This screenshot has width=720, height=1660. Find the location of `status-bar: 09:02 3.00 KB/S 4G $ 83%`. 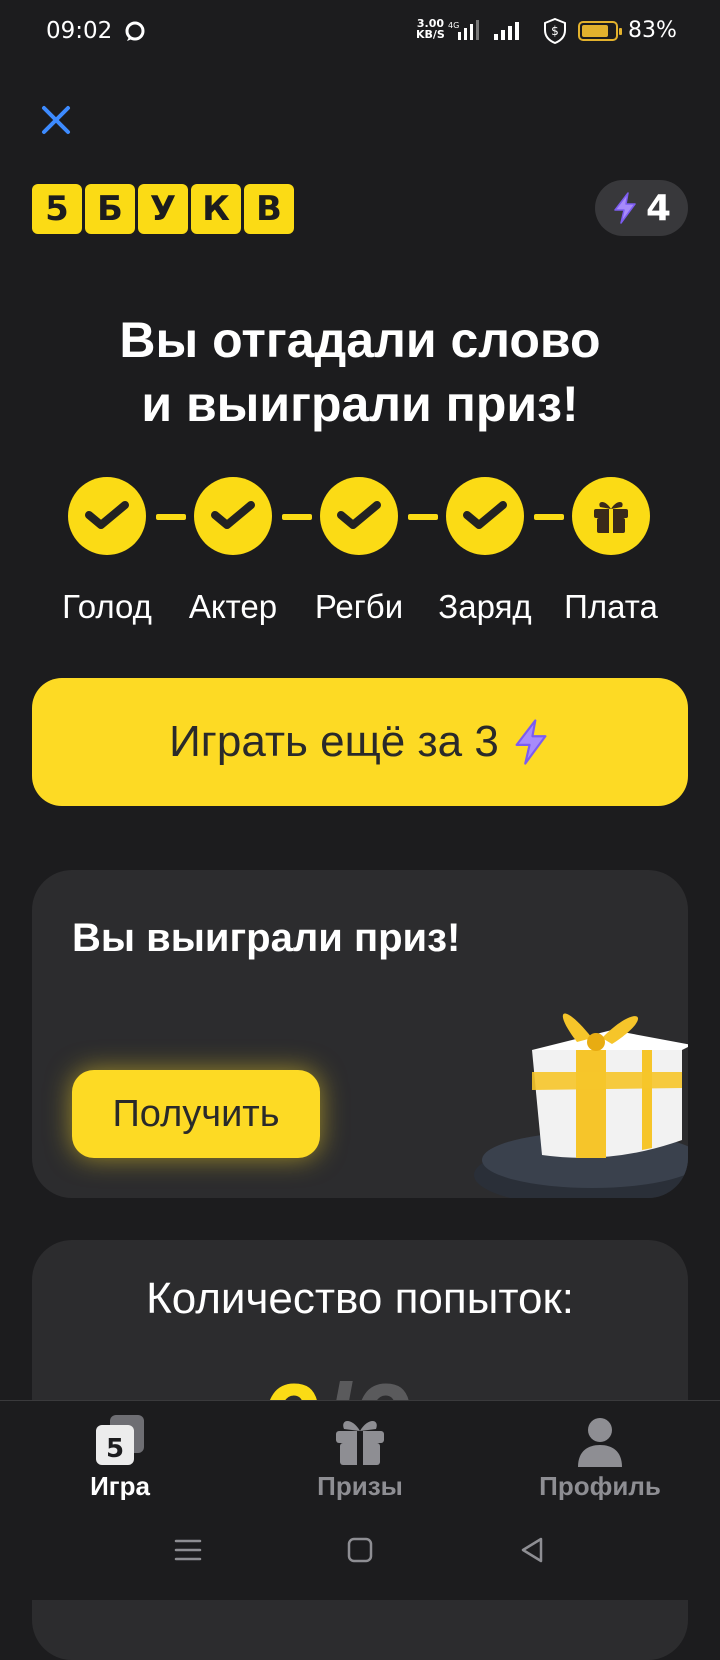

status-bar: 09:02 3.00 KB/S 4G $ 83% is located at coordinates (360, 32).